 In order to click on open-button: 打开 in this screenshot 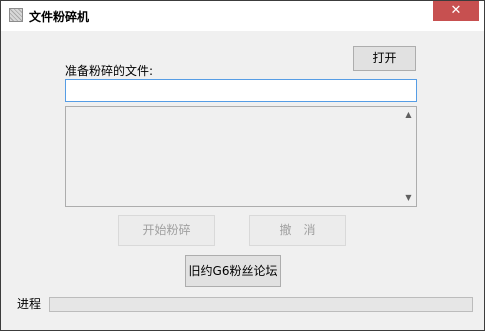, I will do `click(384, 58)`.